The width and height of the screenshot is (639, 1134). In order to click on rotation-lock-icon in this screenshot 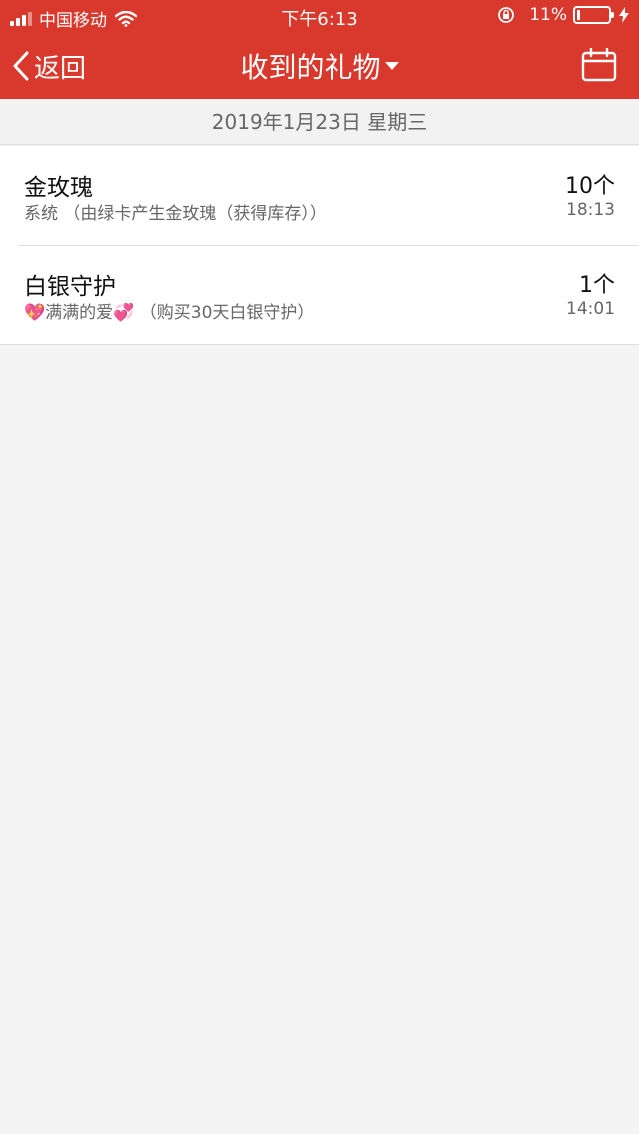, I will do `click(506, 15)`.